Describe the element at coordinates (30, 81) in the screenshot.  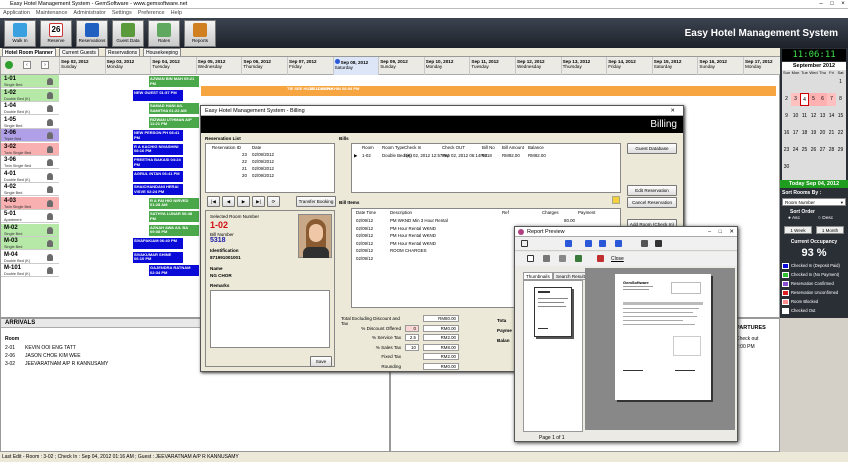
I see `room-row-1-01: 1-01 Single Bed` at that location.